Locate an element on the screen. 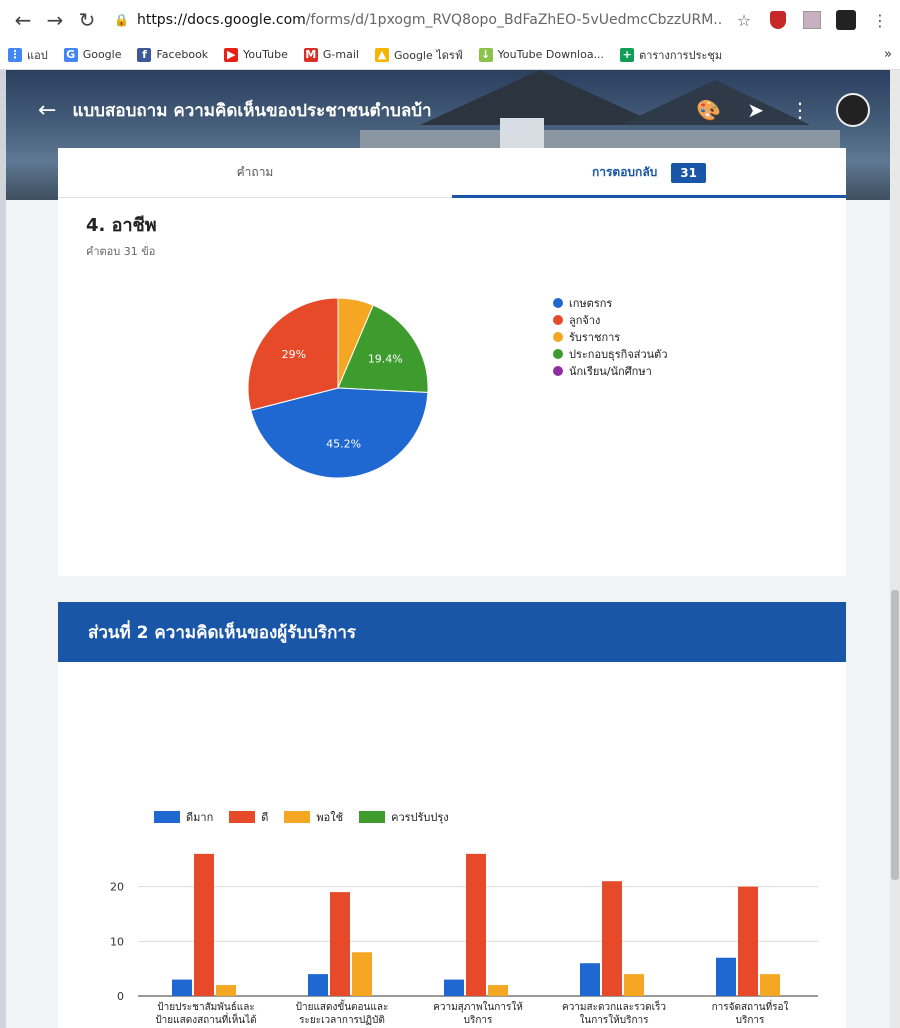 The image size is (900, 1028). more-vert-icon: ⋮ is located at coordinates (800, 110).